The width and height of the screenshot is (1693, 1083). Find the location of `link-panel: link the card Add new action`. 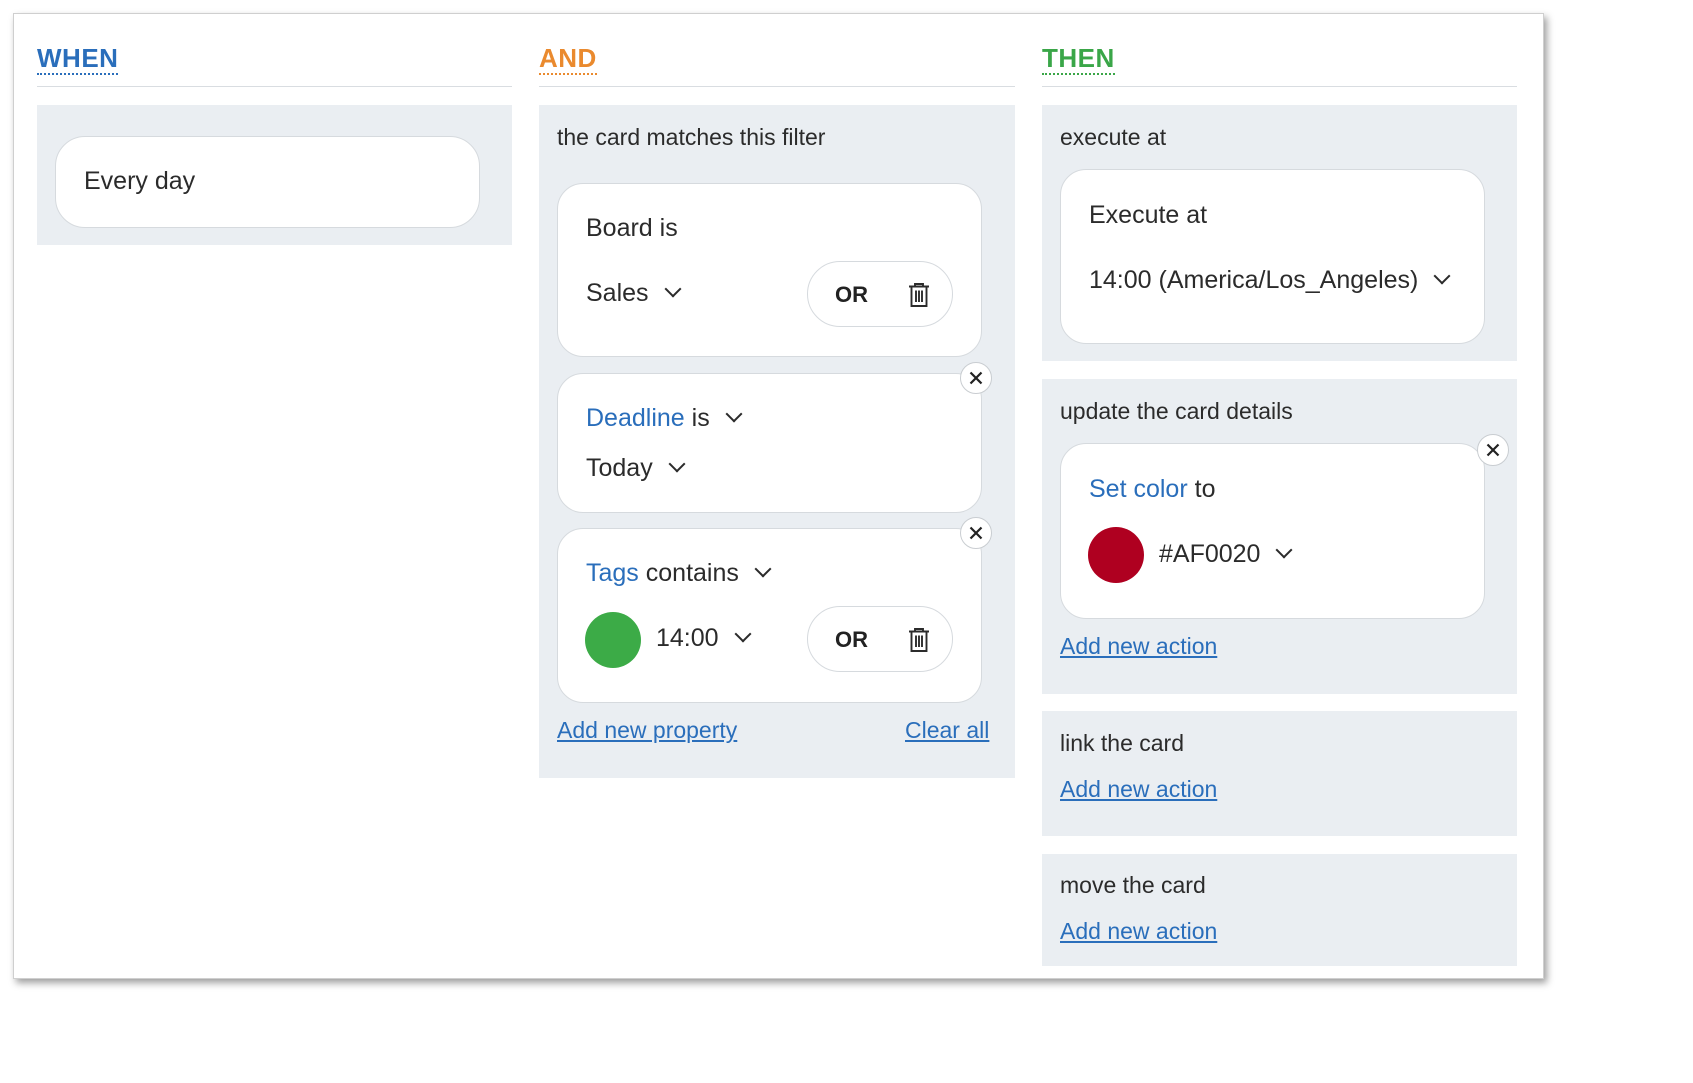

link-panel: link the card Add new action is located at coordinates (1279, 773).